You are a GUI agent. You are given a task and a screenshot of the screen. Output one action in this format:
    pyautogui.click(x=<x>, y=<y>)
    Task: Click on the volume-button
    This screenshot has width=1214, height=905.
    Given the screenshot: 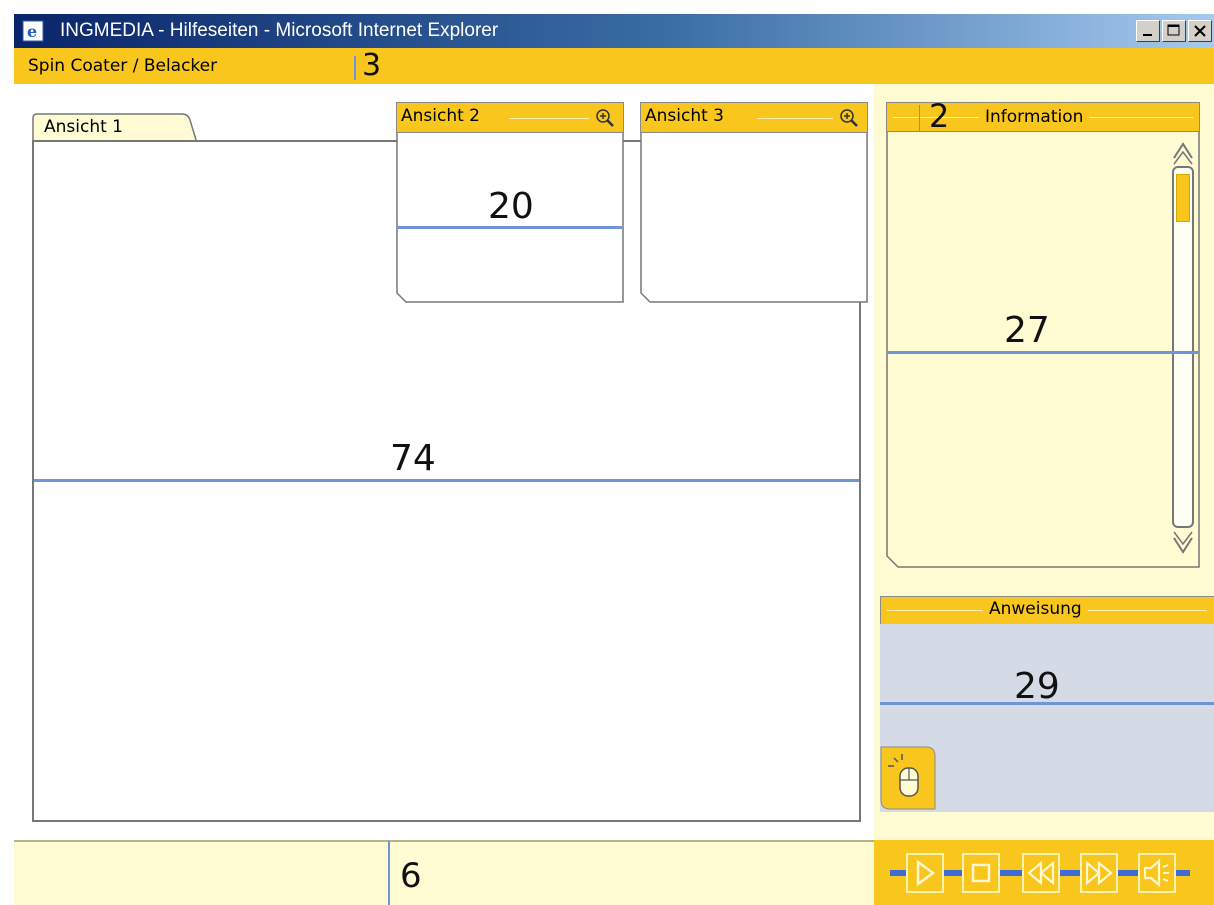 What is the action you would take?
    pyautogui.click(x=1157, y=873)
    